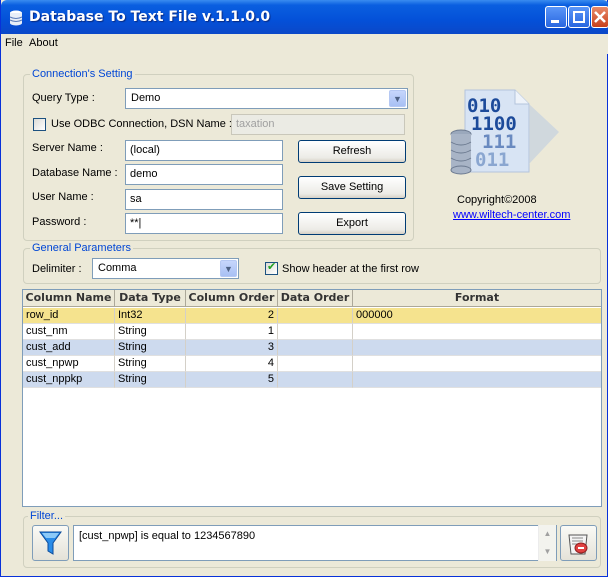 The width and height of the screenshot is (608, 577). I want to click on save-setting-button: Save Setting, so click(352, 187).